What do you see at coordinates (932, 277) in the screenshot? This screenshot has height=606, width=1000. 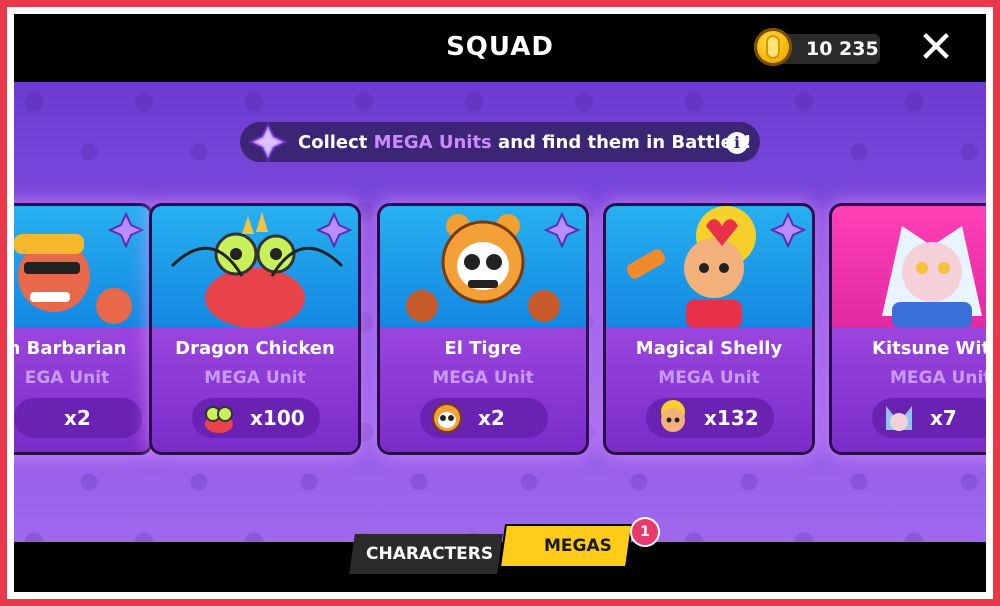 I see `kitsune-witch-portrait` at bounding box center [932, 277].